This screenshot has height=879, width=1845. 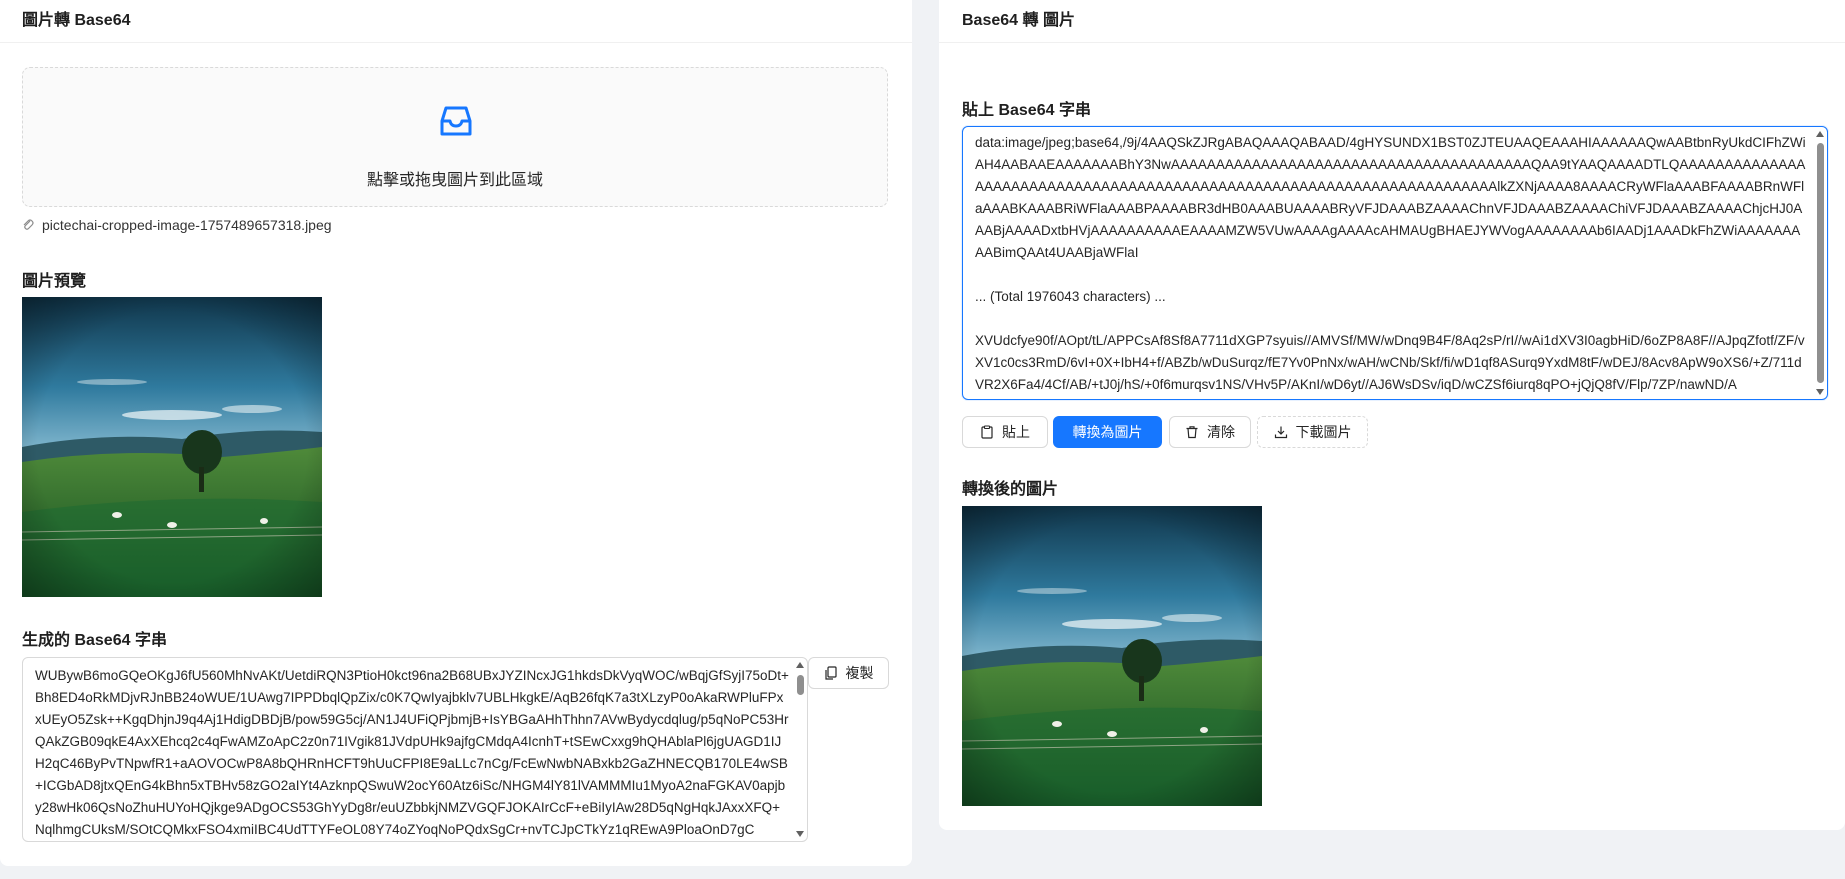 I want to click on card-header, so click(x=456, y=21).